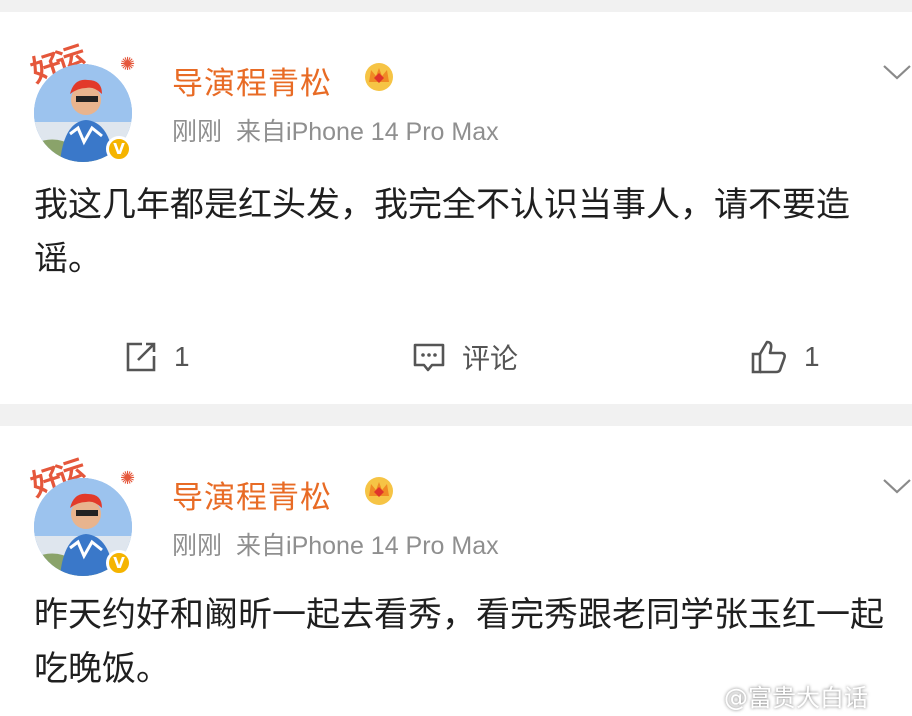  What do you see at coordinates (796, 698) in the screenshot?
I see `watermark: @富贵大白话` at bounding box center [796, 698].